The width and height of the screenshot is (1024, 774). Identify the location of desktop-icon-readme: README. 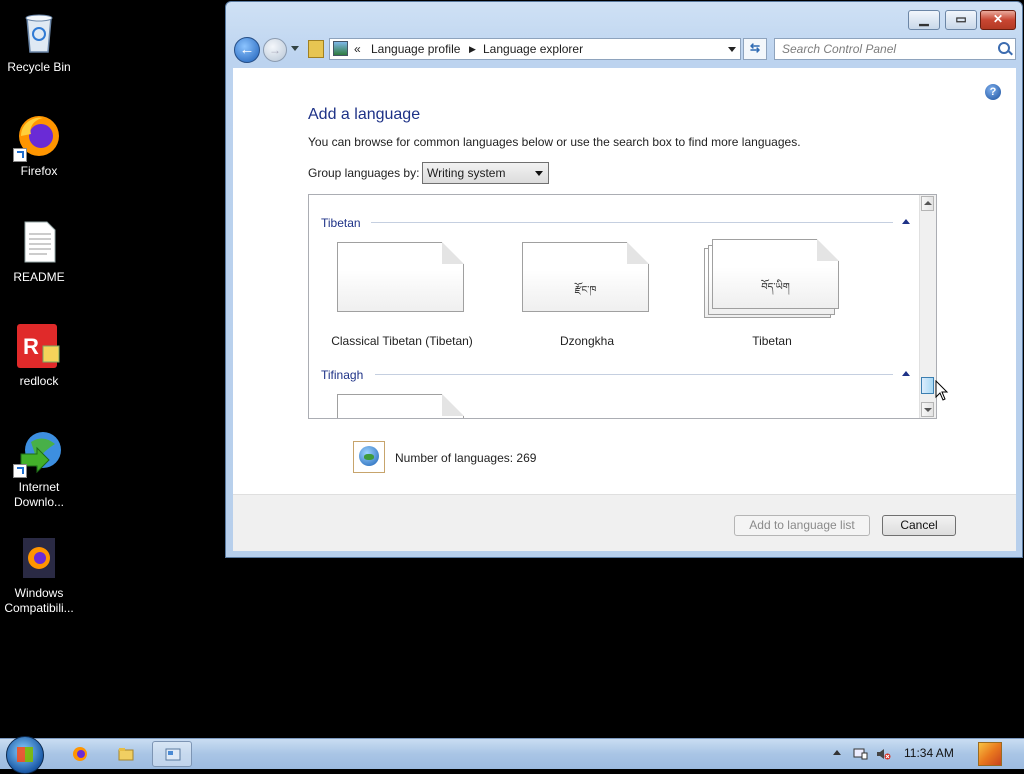
(39, 251).